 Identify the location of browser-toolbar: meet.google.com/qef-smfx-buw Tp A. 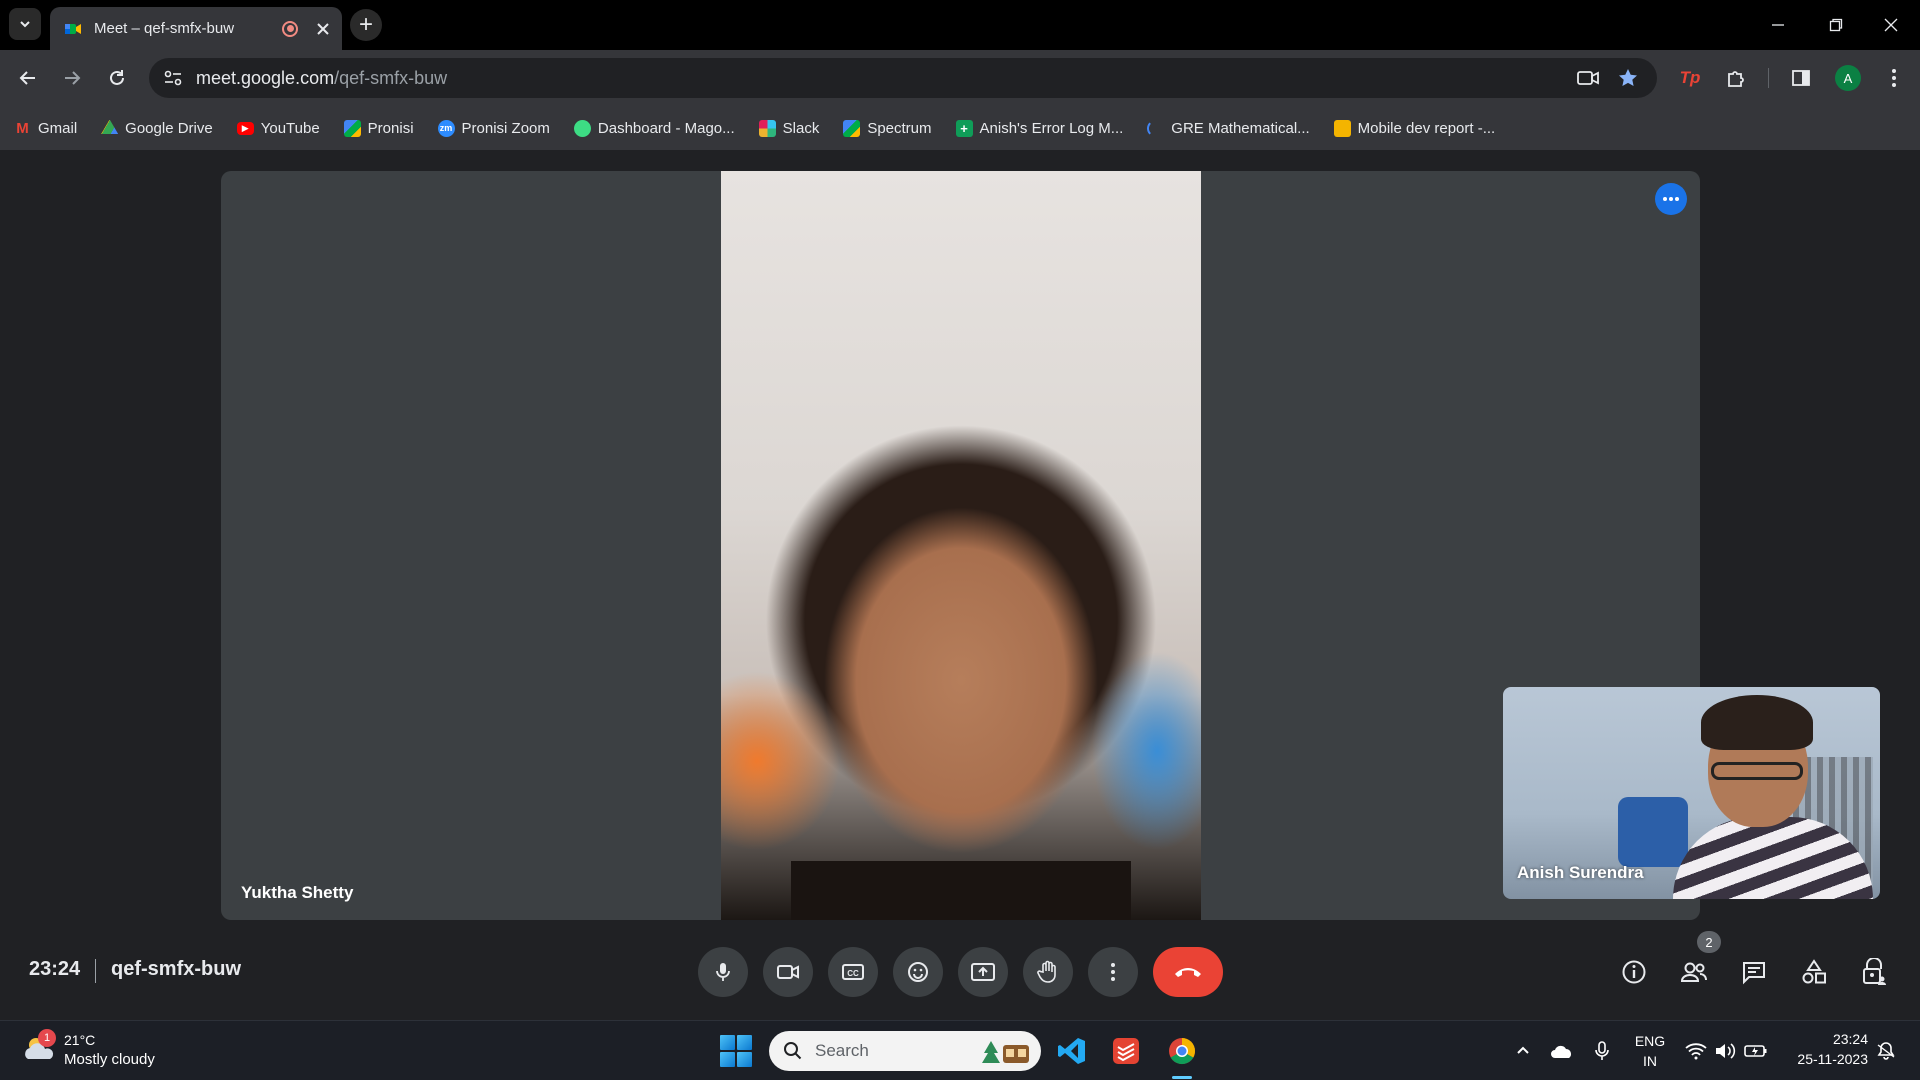
(960, 78).